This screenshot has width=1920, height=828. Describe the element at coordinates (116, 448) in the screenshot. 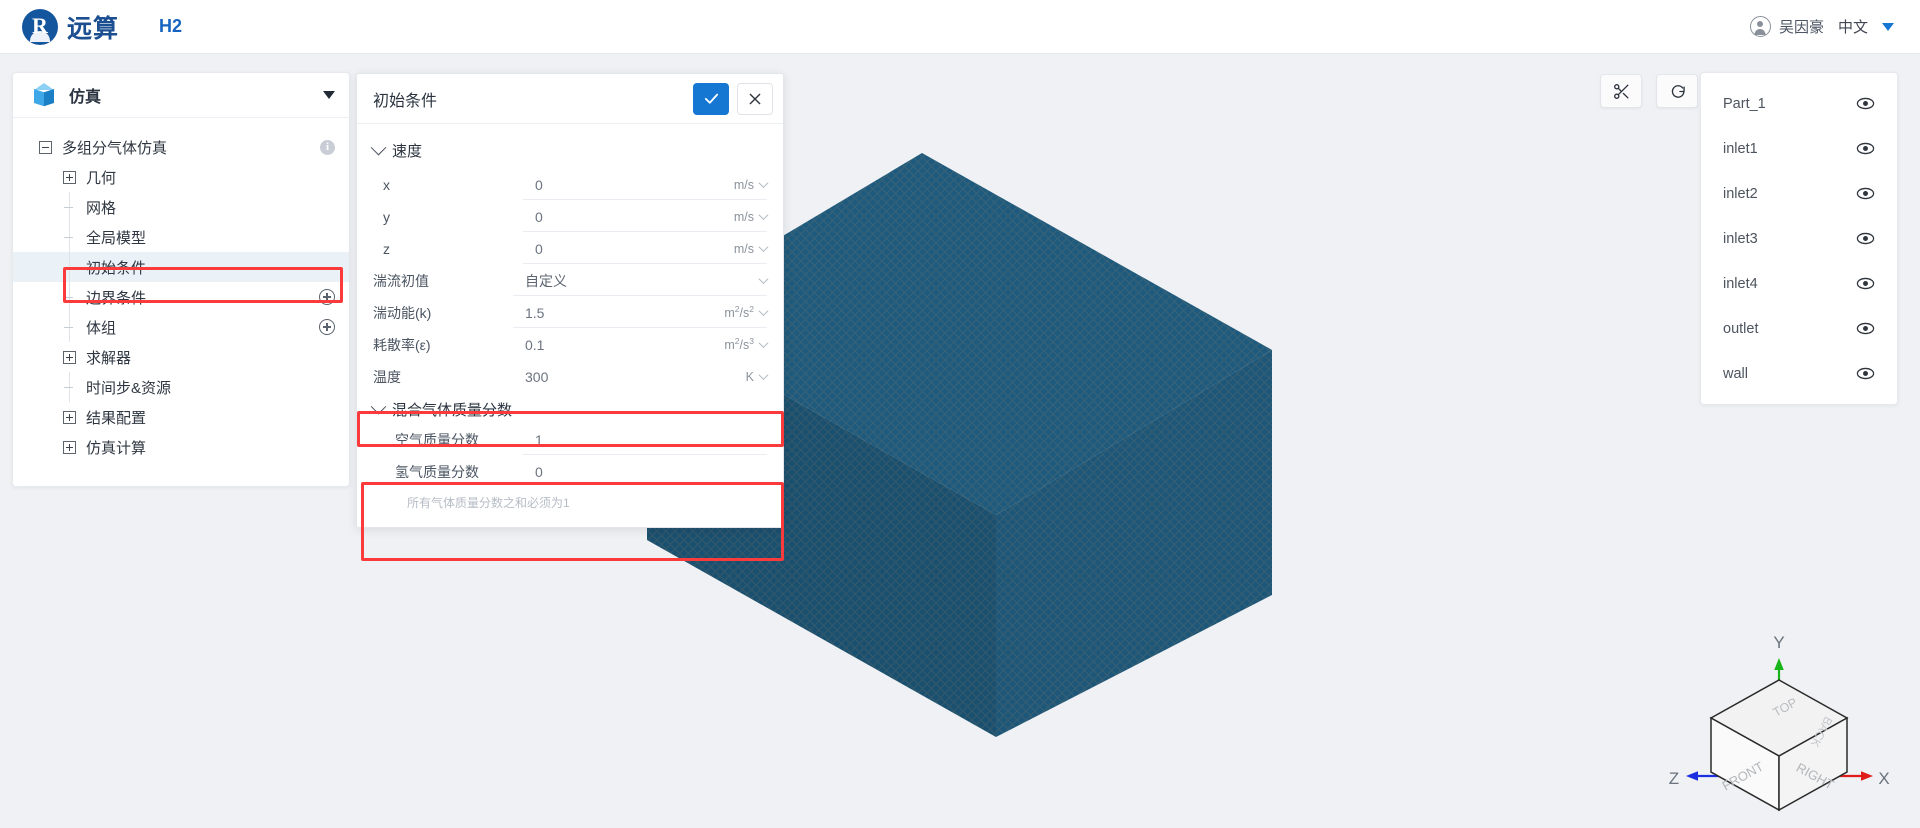

I see `tree-item-label: 仿真计算` at that location.